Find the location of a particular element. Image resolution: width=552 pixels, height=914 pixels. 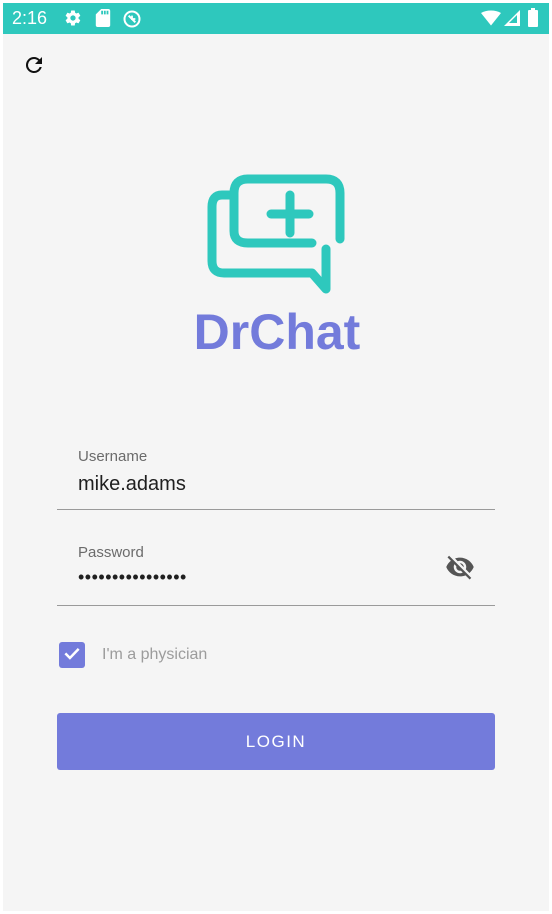

logo-text: DrChat is located at coordinates (277, 329).